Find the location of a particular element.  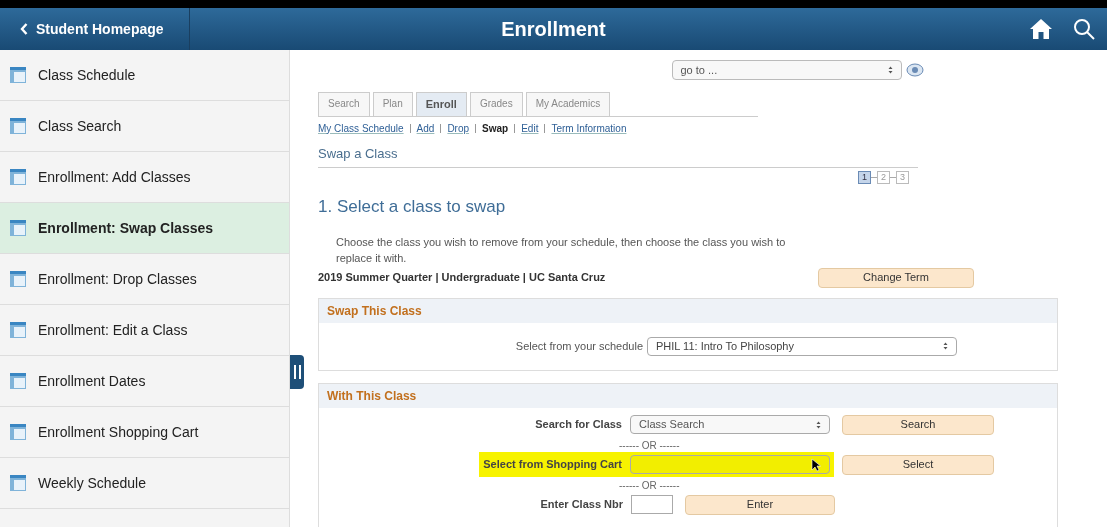

sidebar-item: Class Search is located at coordinates (144, 126).